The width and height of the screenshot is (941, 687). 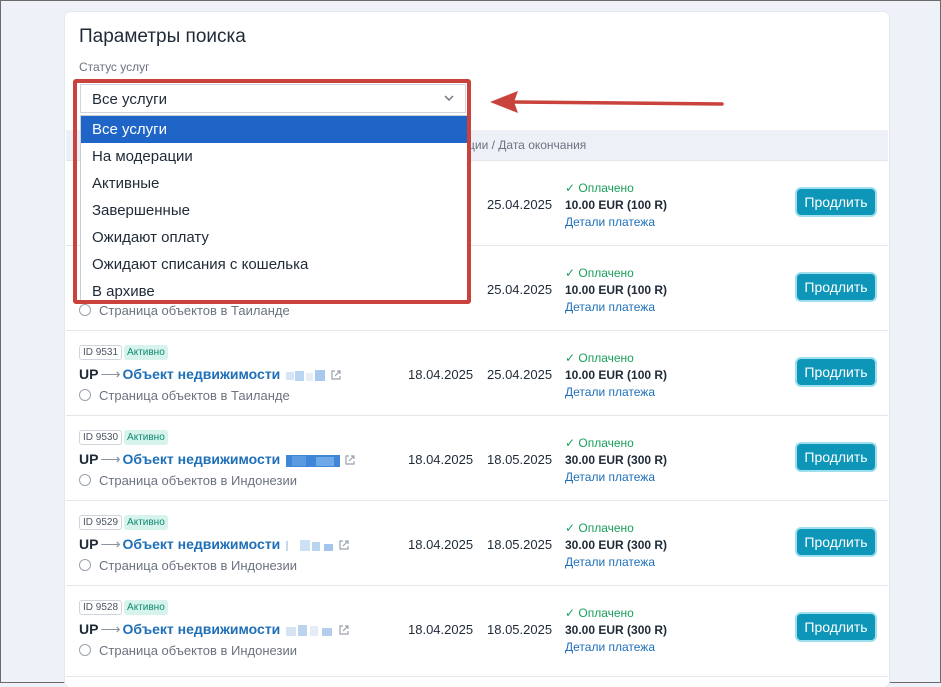 What do you see at coordinates (607, 102) in the screenshot?
I see `annotation-arrow-icon` at bounding box center [607, 102].